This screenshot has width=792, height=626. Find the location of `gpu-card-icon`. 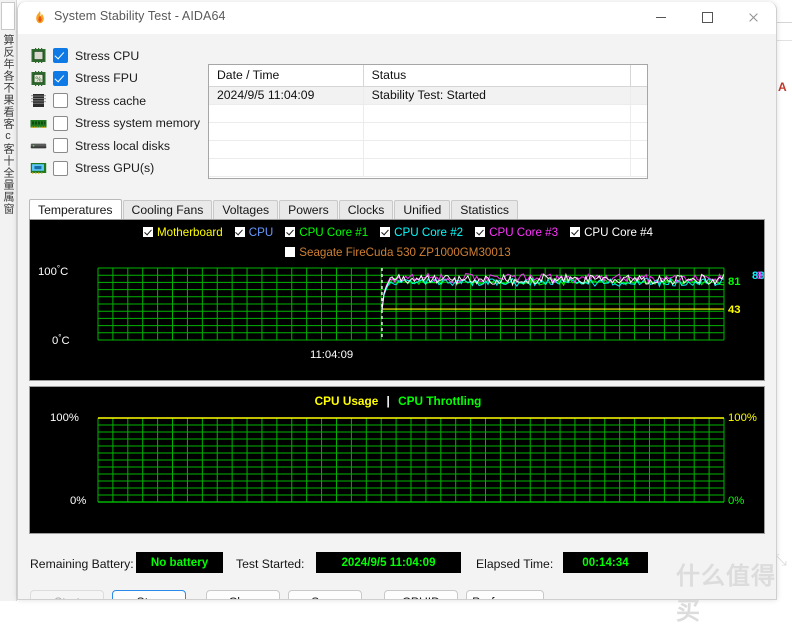

gpu-card-icon is located at coordinates (38, 168).